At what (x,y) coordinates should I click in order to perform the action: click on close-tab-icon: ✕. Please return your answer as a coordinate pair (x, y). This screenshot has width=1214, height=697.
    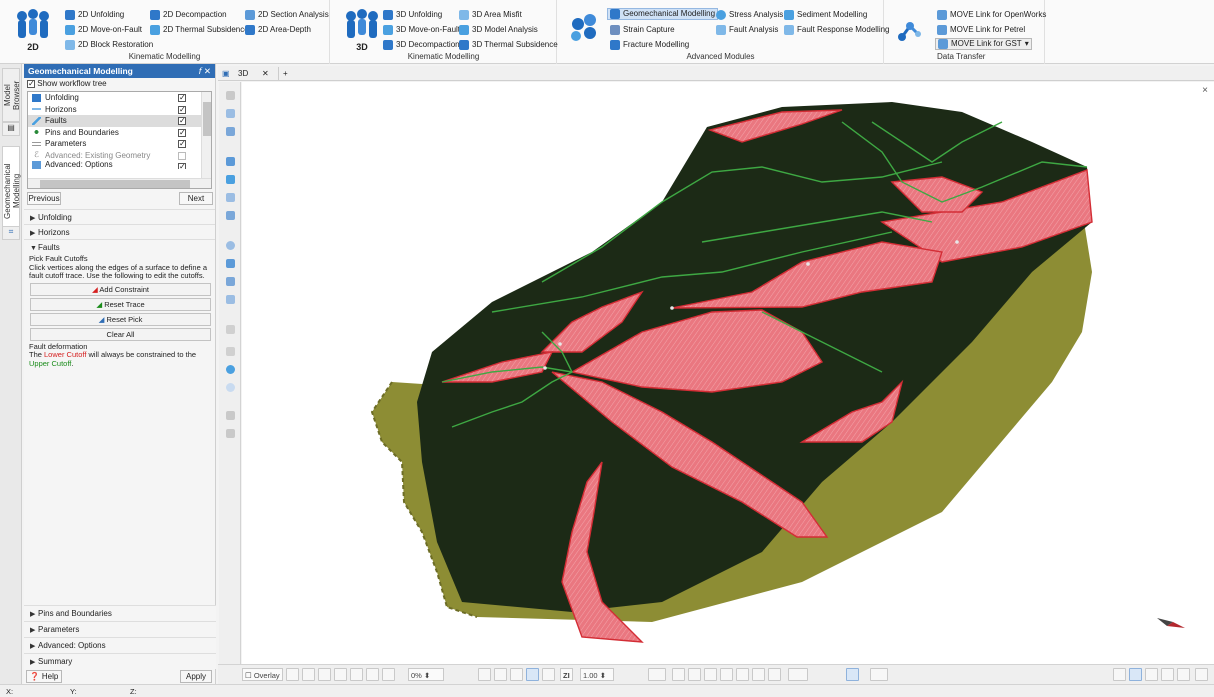
    Looking at the image, I should click on (265, 73).